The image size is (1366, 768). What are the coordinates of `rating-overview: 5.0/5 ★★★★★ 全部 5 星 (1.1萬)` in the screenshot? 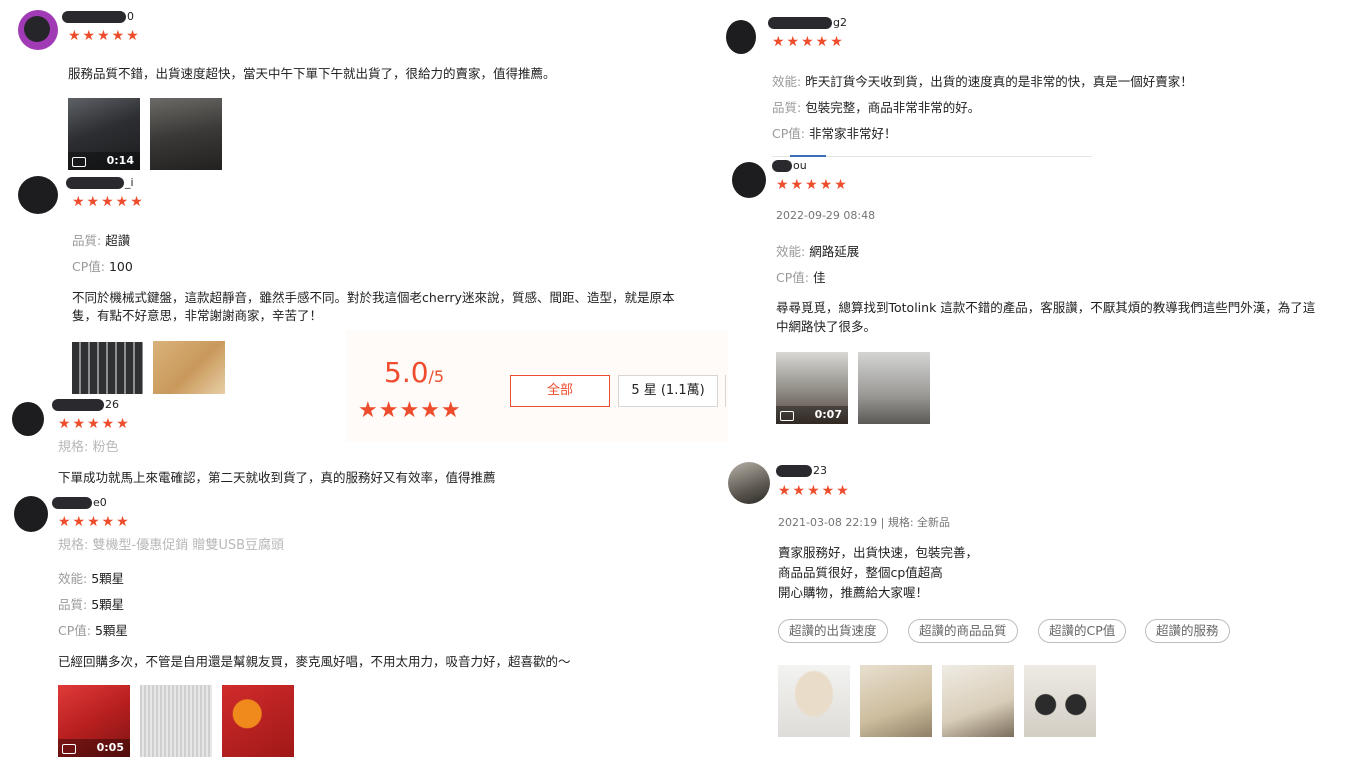 It's located at (537, 386).